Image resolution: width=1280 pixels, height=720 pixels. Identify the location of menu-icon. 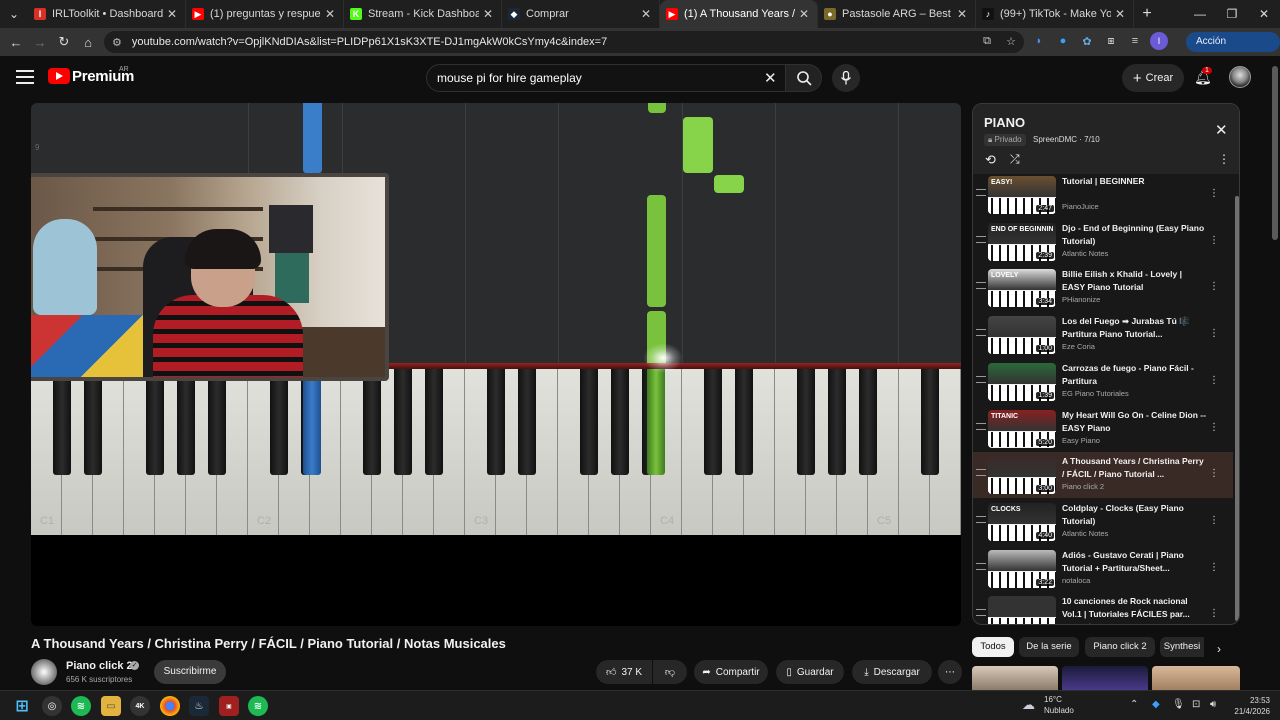
(25, 77).